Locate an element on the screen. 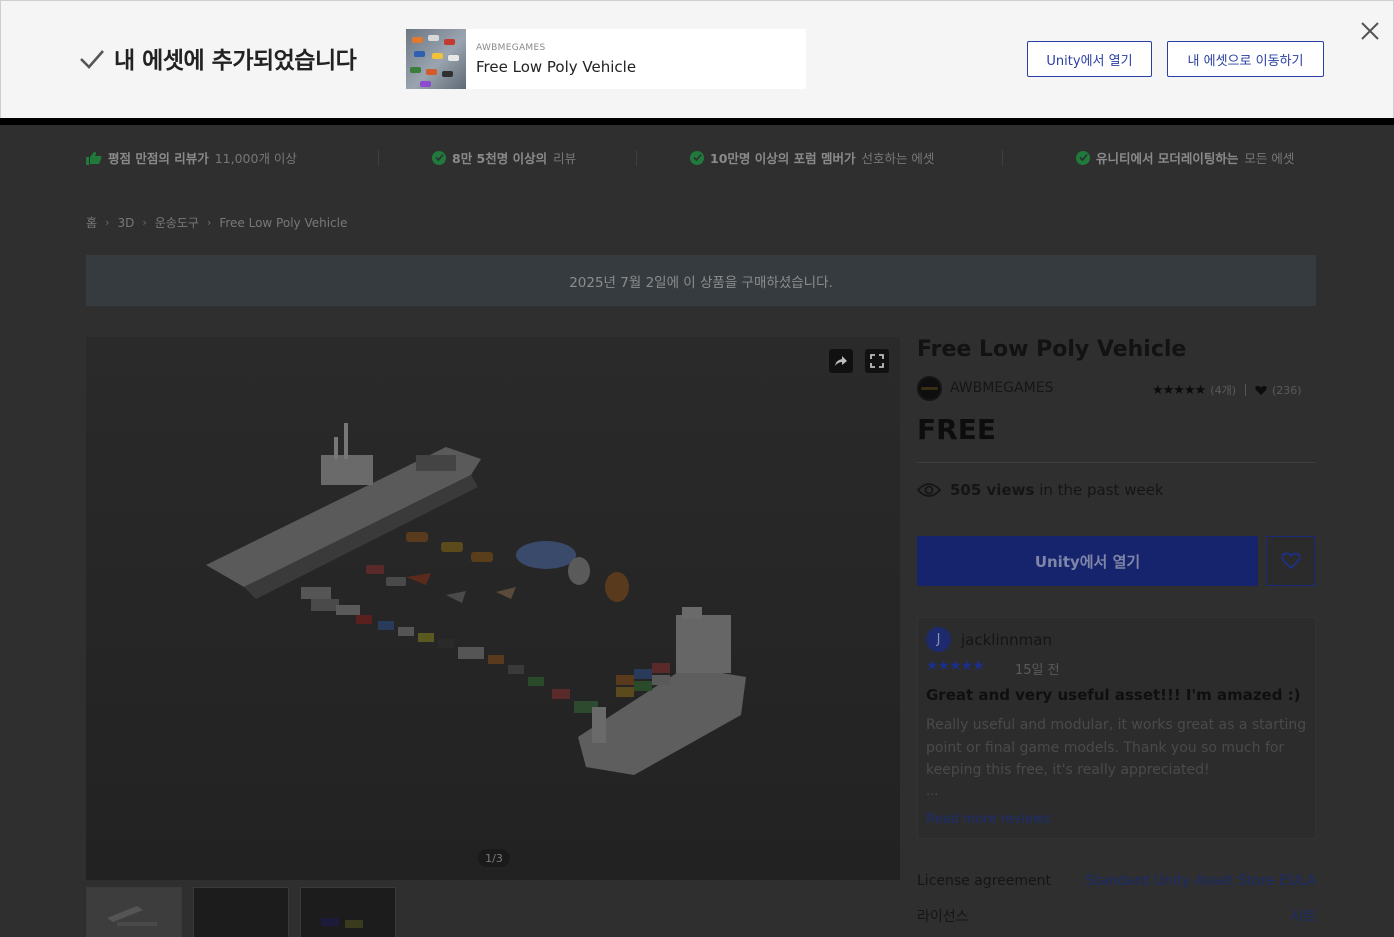  rating-stars-icon: ★★★★★ is located at coordinates (1179, 390).